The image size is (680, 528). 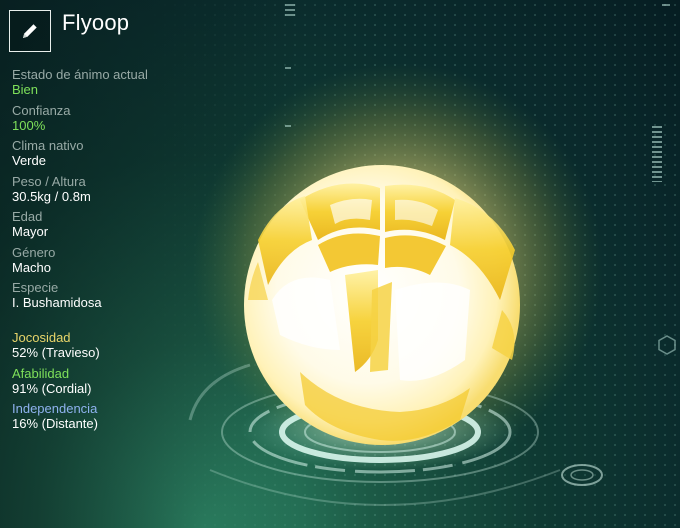 I want to click on stat-mood: Estado de ánimo actual Bien, so click(x=112, y=85).